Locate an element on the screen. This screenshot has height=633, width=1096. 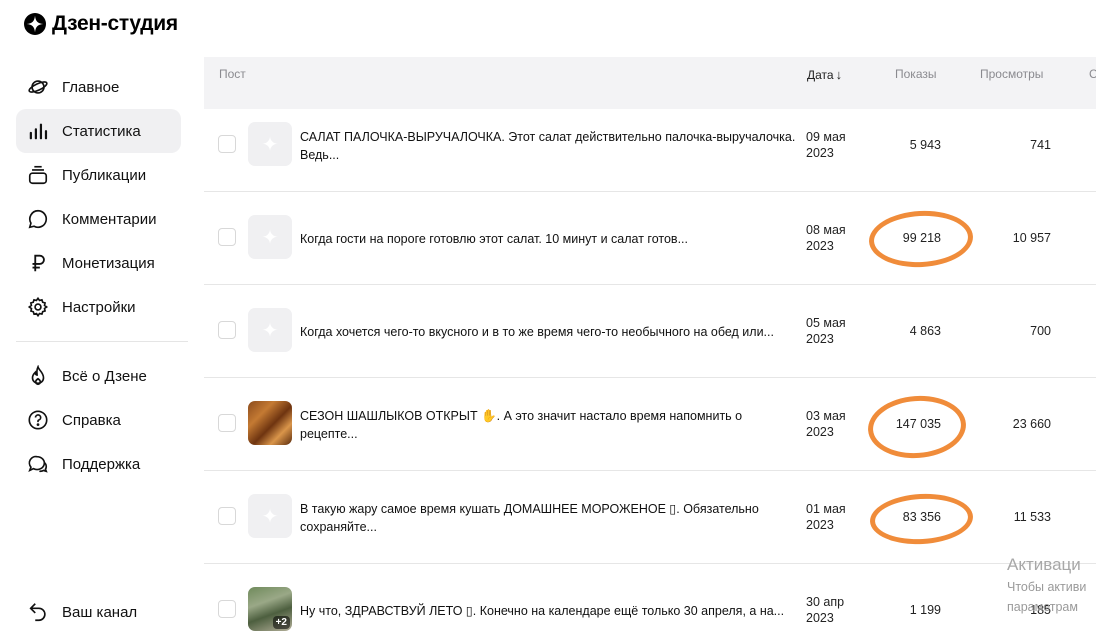
sidebar-item-label: Монетизация is located at coordinates (108, 263).